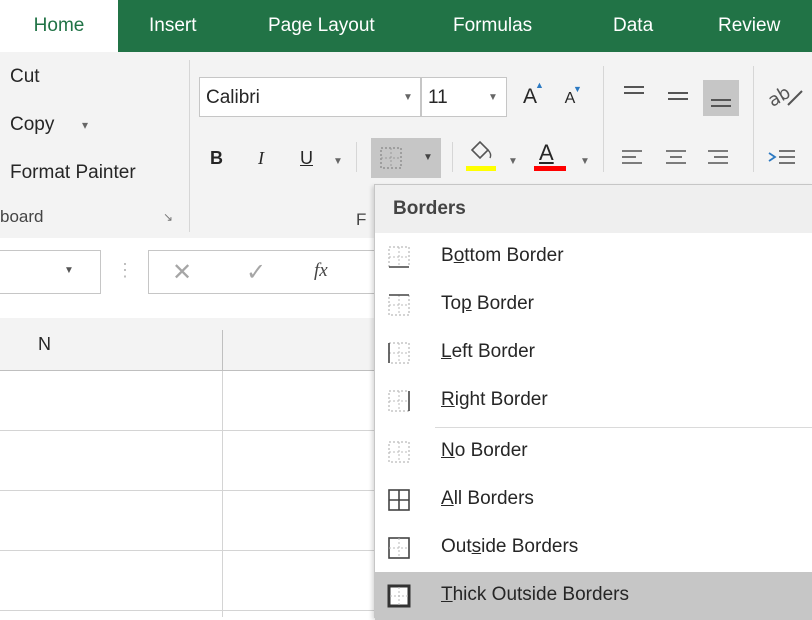 The image size is (812, 620). I want to click on clipboard-launcher-icon: ↘, so click(168, 217).